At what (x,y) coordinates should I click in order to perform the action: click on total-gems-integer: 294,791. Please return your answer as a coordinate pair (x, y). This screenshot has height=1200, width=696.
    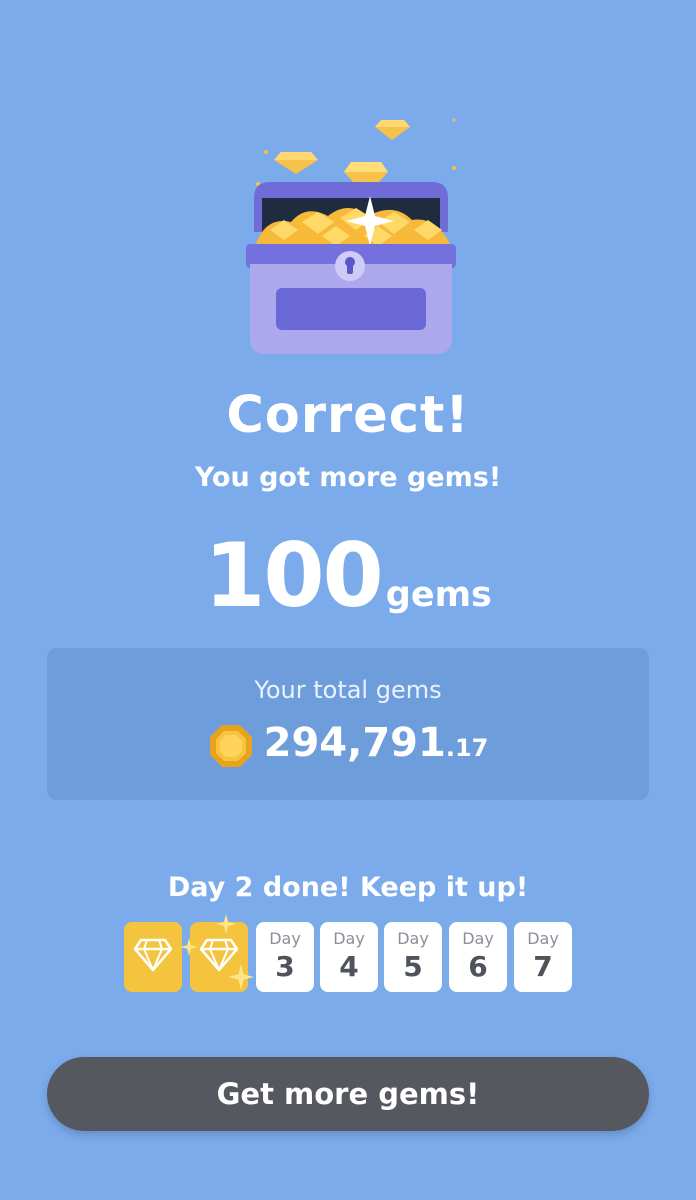
    Looking at the image, I should click on (354, 743).